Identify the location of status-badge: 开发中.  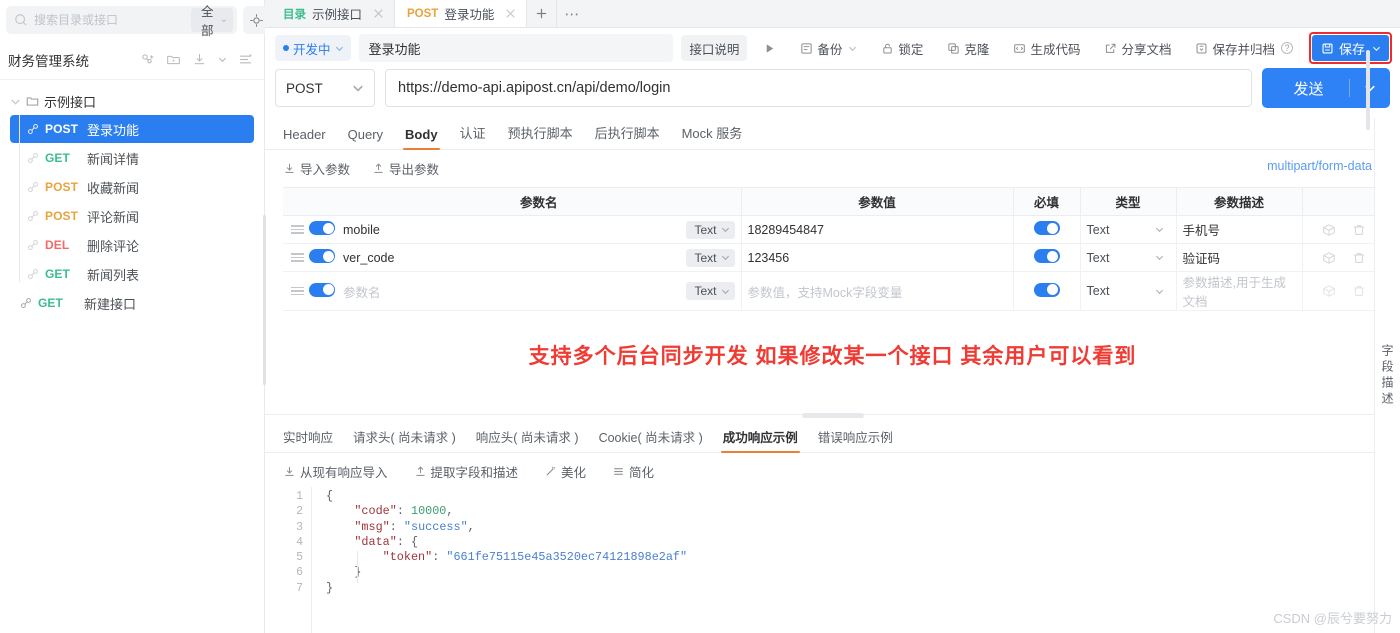
(313, 48).